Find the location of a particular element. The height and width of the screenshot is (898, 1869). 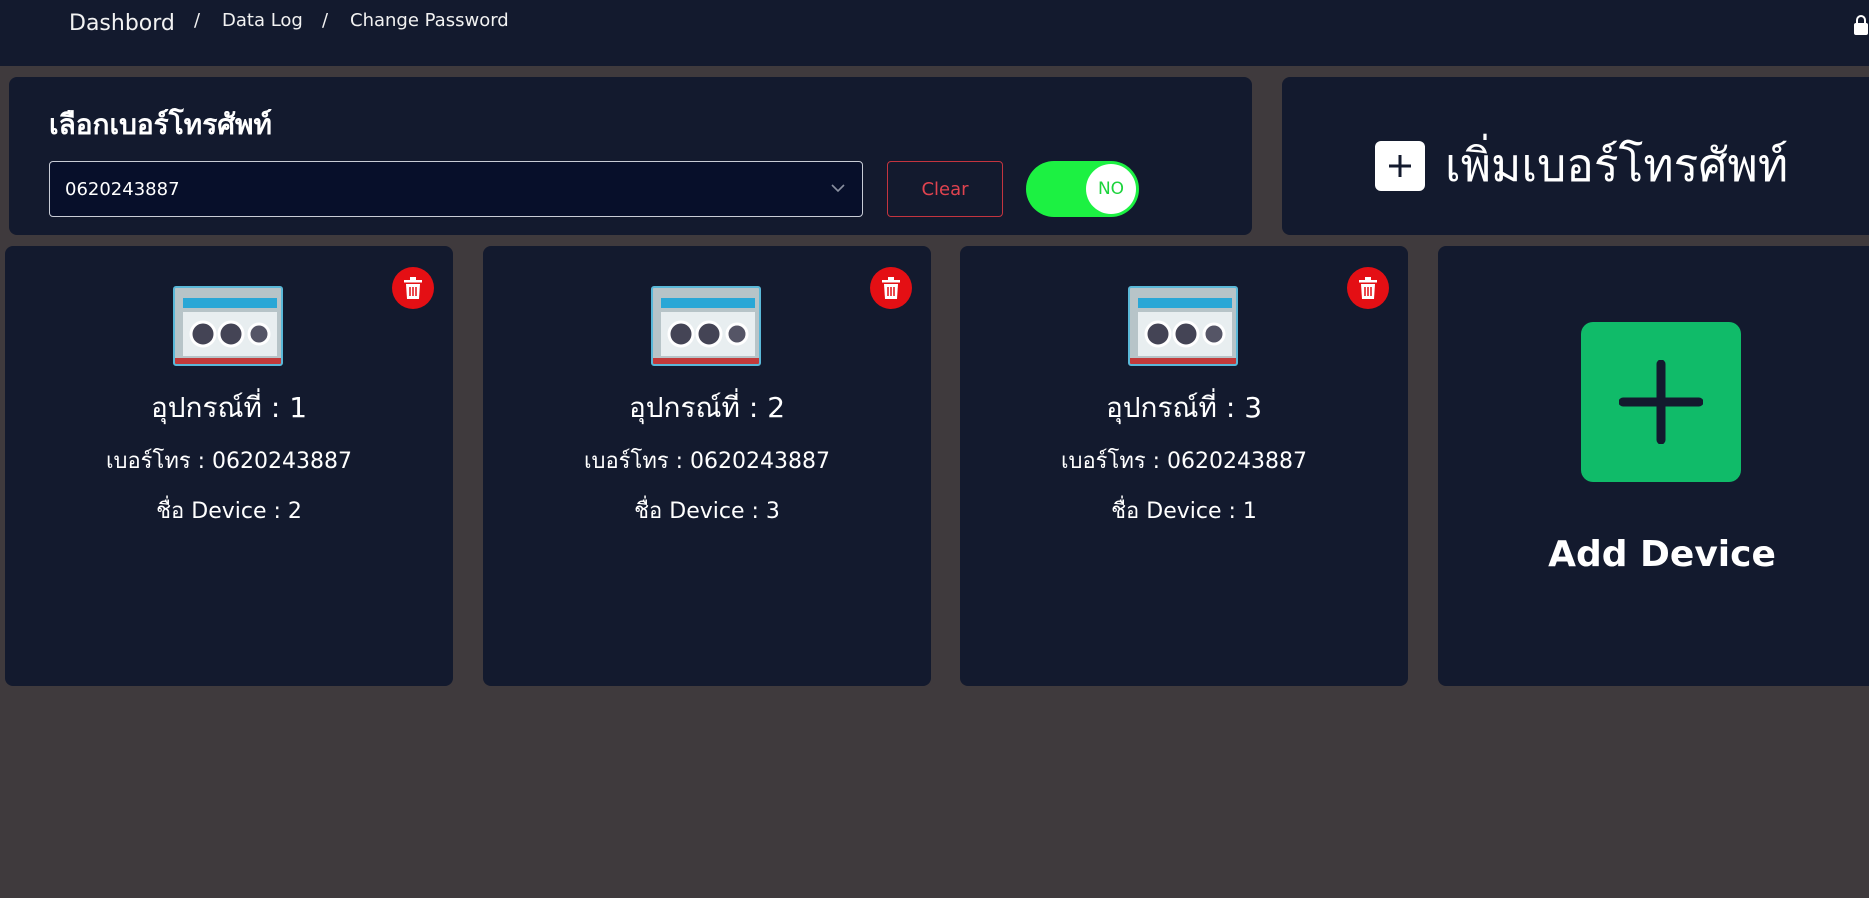

toggle-label: NO is located at coordinates (1111, 189).